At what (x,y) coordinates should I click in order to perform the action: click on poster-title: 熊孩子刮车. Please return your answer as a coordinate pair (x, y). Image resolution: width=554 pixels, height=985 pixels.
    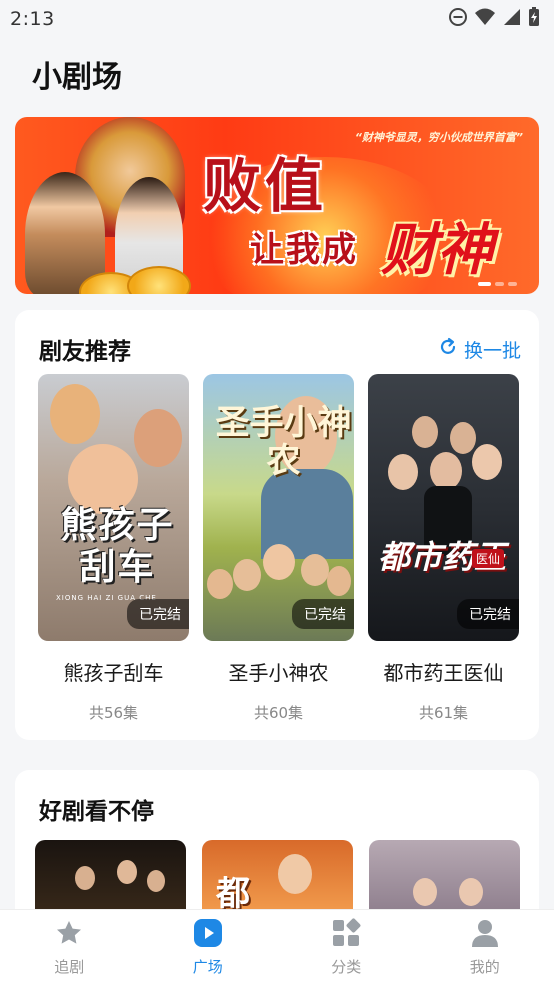
    Looking at the image, I should click on (117, 546).